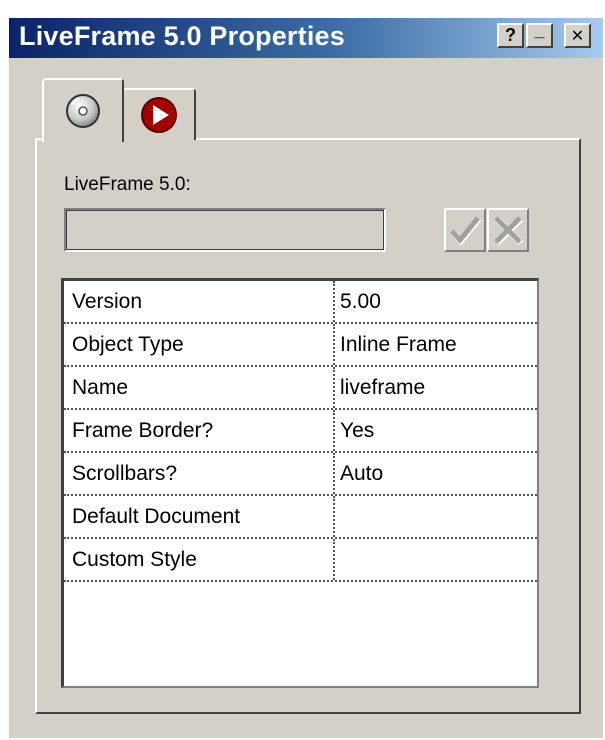 The image size is (605, 740). Describe the element at coordinates (199, 473) in the screenshot. I see `property-name: Scrollbars?` at that location.